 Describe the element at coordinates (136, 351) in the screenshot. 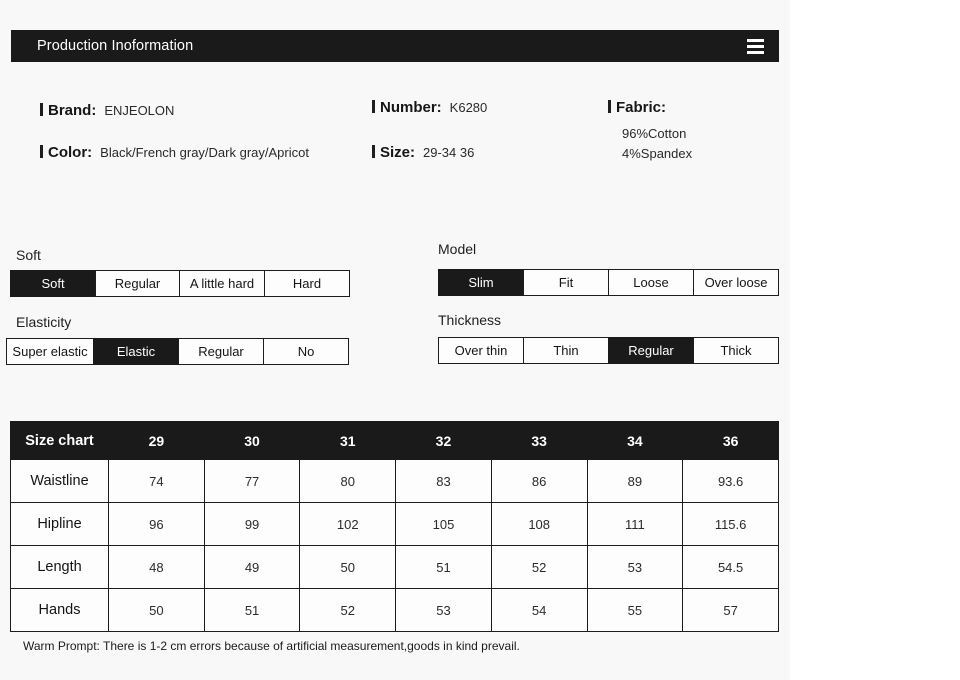

I see `option-elasticity-elastic: Elastic` at that location.